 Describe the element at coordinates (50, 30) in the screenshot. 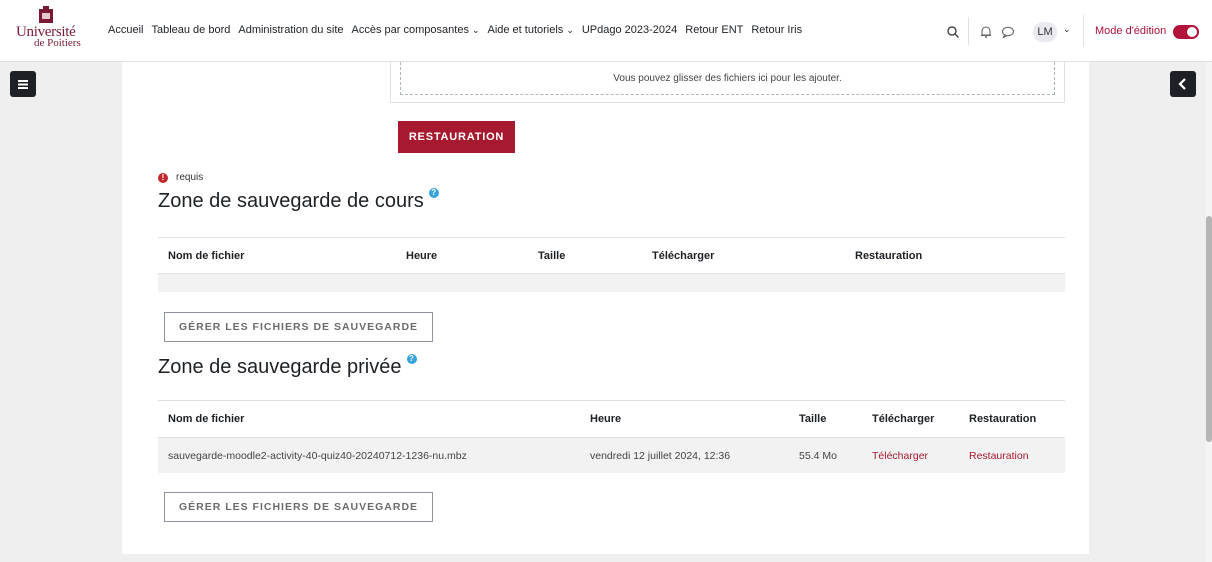

I see `university-logo: Université de Poitiers` at that location.